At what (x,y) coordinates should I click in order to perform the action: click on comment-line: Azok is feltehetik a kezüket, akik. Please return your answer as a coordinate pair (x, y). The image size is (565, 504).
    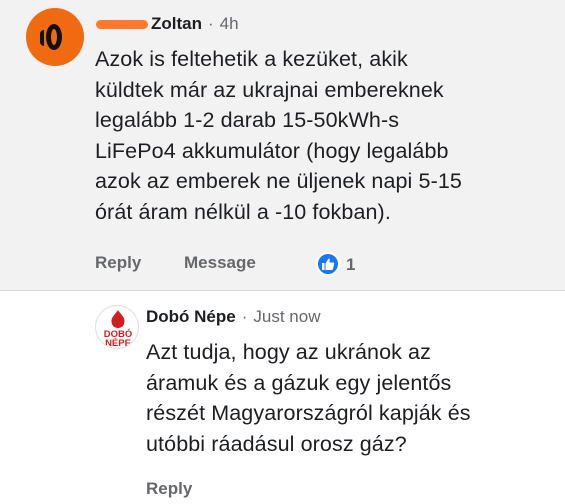
    Looking at the image, I should click on (251, 59).